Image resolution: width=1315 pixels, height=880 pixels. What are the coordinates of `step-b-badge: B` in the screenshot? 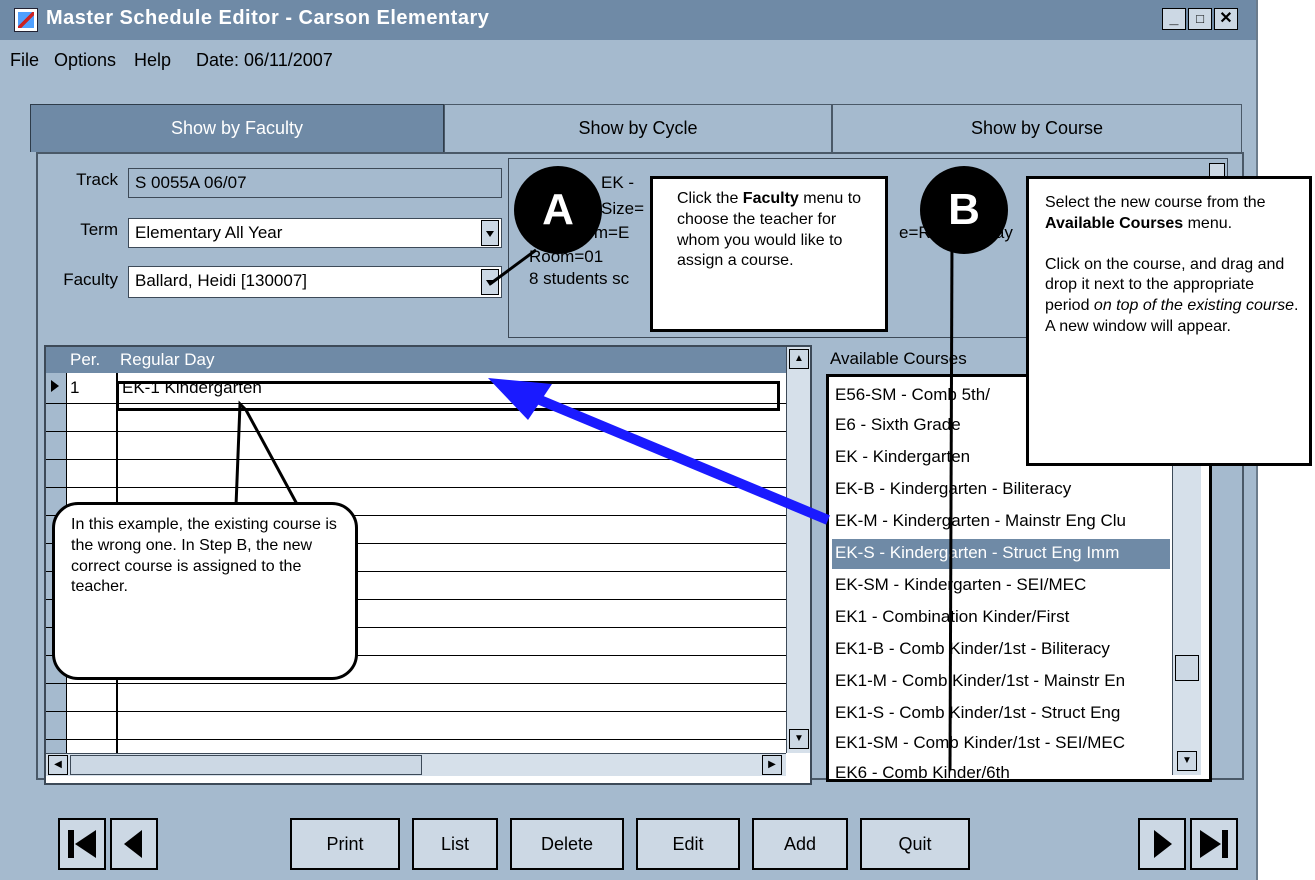 It's located at (964, 210).